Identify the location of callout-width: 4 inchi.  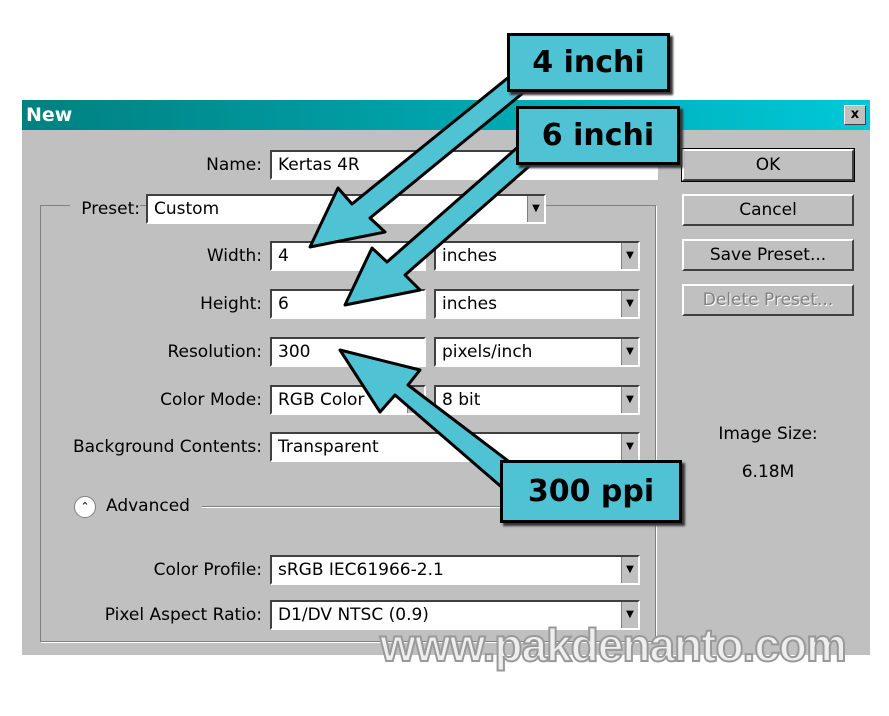
(588, 62).